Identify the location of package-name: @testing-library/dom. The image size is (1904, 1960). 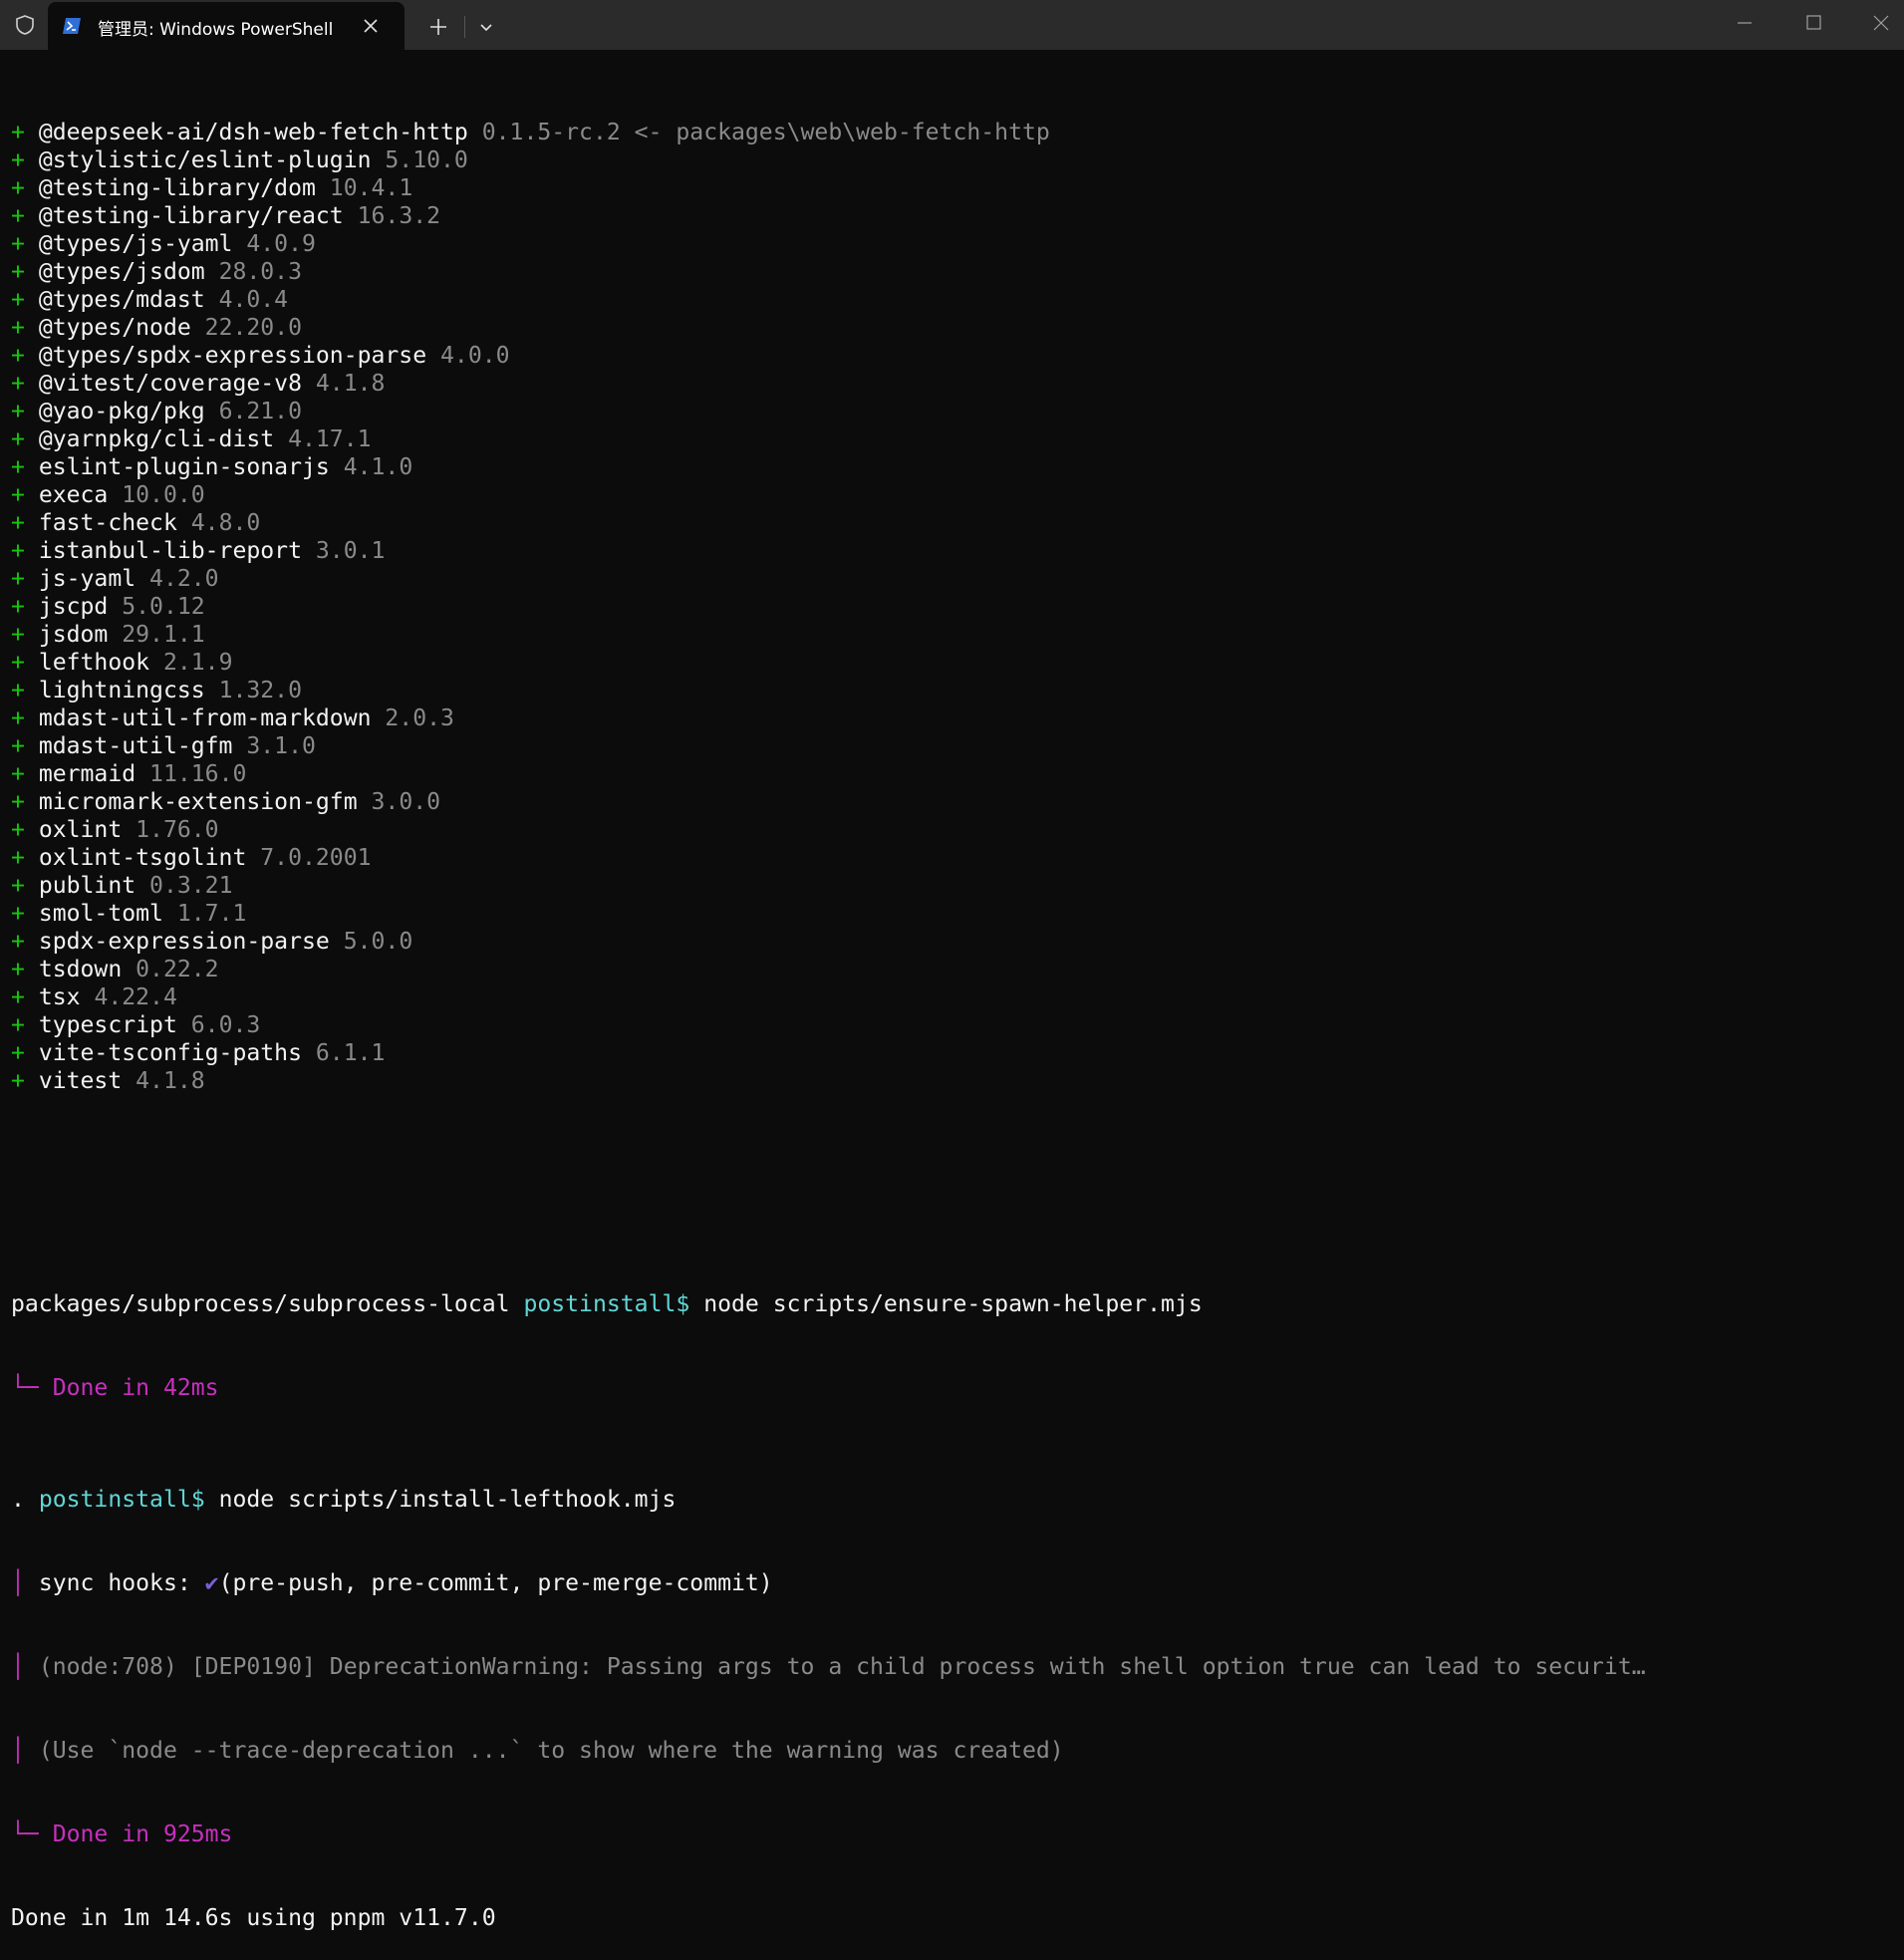
(177, 188).